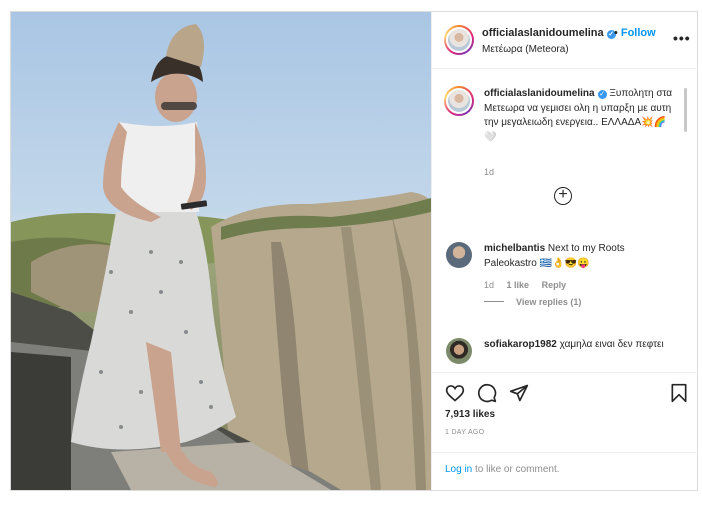 The height and width of the screenshot is (512, 702). I want to click on more-options-icon: •••, so click(682, 38).